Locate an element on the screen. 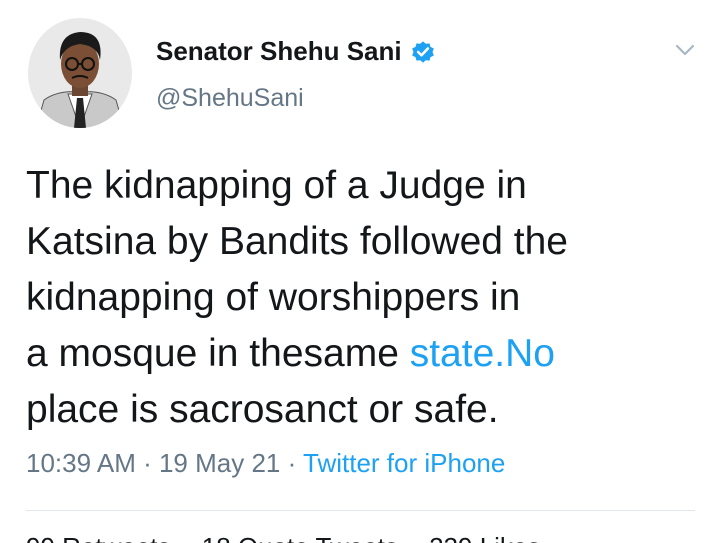 The image size is (719, 543). tweet-time: 10:39 AM is located at coordinates (81, 463).